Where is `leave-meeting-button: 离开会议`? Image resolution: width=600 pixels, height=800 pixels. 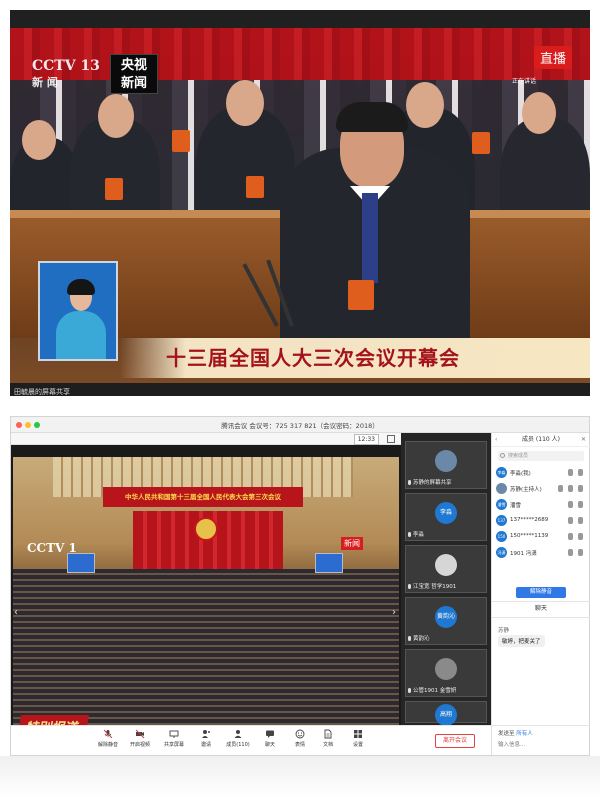
leave-meeting-button: 离开会议 is located at coordinates (455, 741).